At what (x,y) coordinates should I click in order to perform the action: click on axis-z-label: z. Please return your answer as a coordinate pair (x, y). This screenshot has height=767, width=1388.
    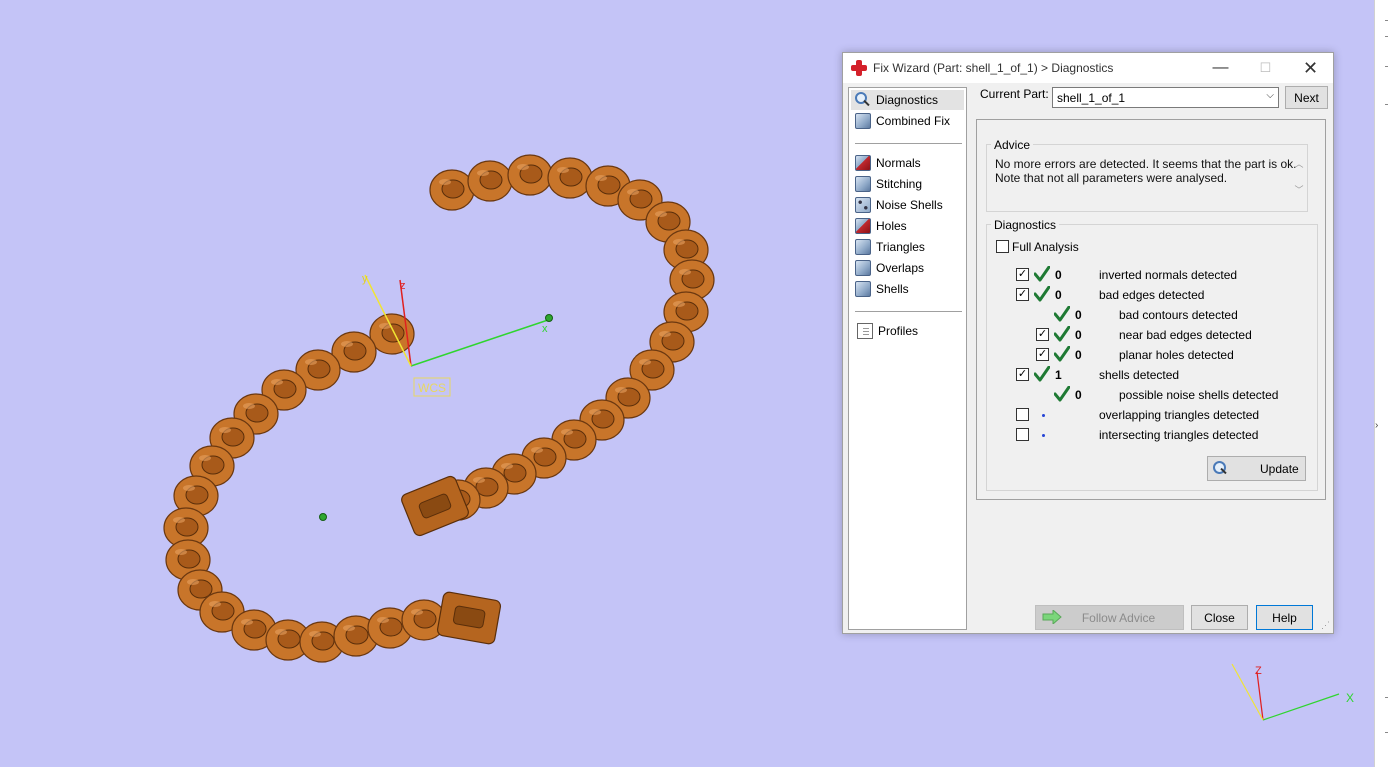
    Looking at the image, I should click on (403, 286).